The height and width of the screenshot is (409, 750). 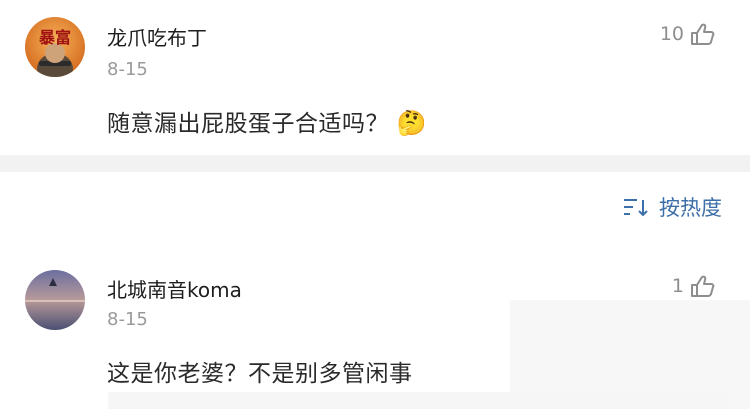 I want to click on avatar-image, so click(x=55, y=300).